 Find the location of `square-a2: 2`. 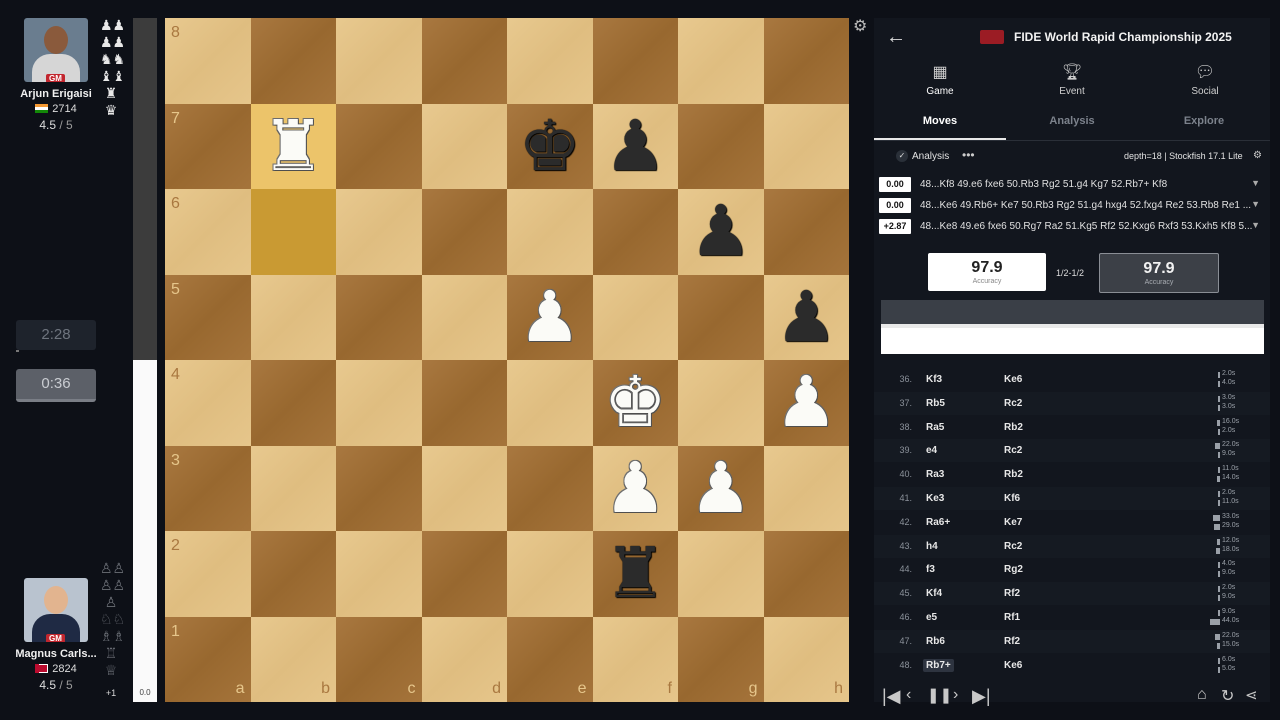

square-a2: 2 is located at coordinates (208, 574).